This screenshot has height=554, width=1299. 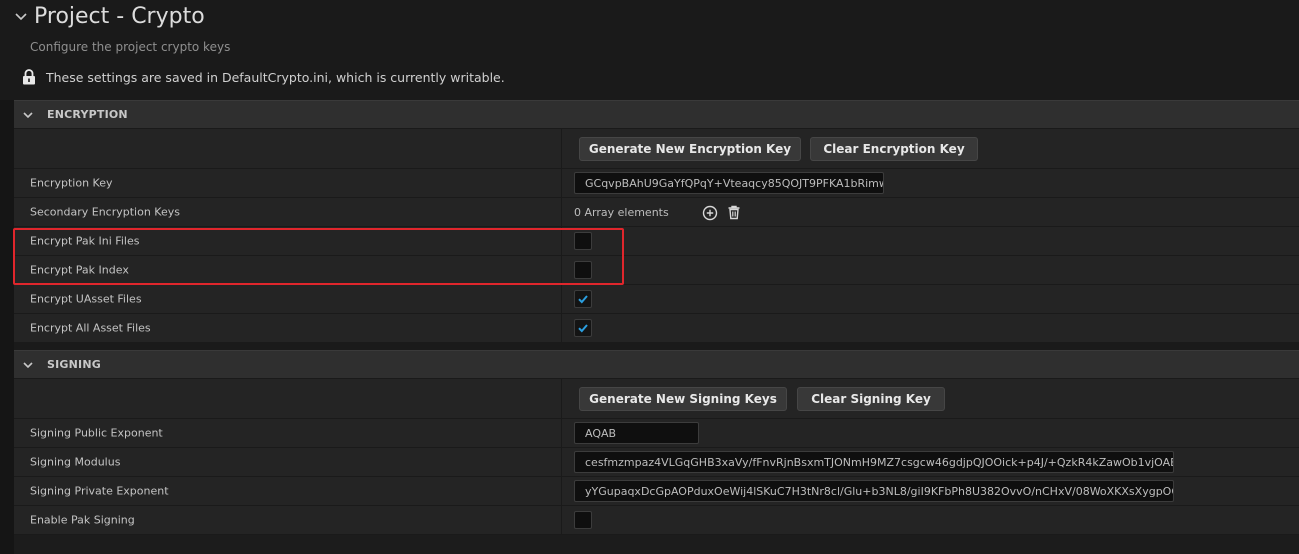 What do you see at coordinates (871, 399) in the screenshot?
I see `clear-signing-key-button: Clear Signing Key` at bounding box center [871, 399].